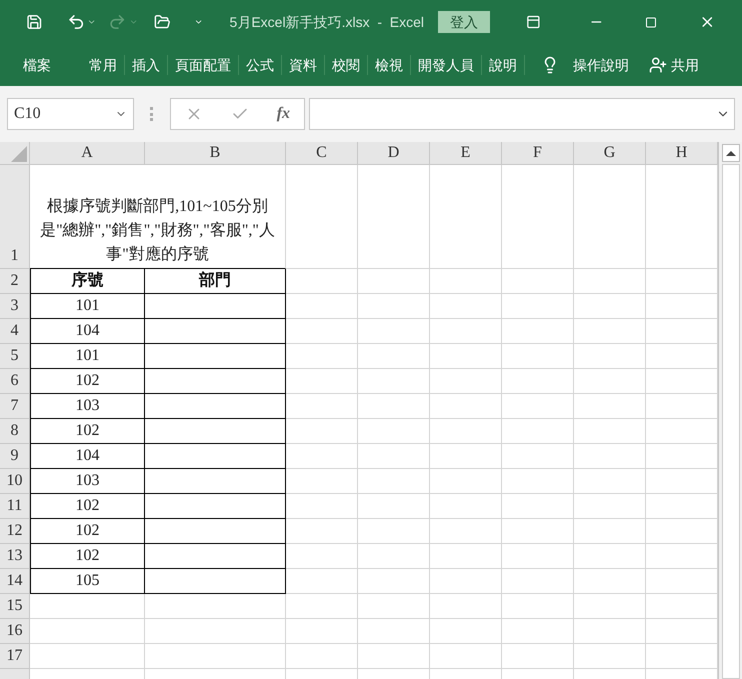 The width and height of the screenshot is (742, 679). I want to click on row-header: 1, so click(15, 217).